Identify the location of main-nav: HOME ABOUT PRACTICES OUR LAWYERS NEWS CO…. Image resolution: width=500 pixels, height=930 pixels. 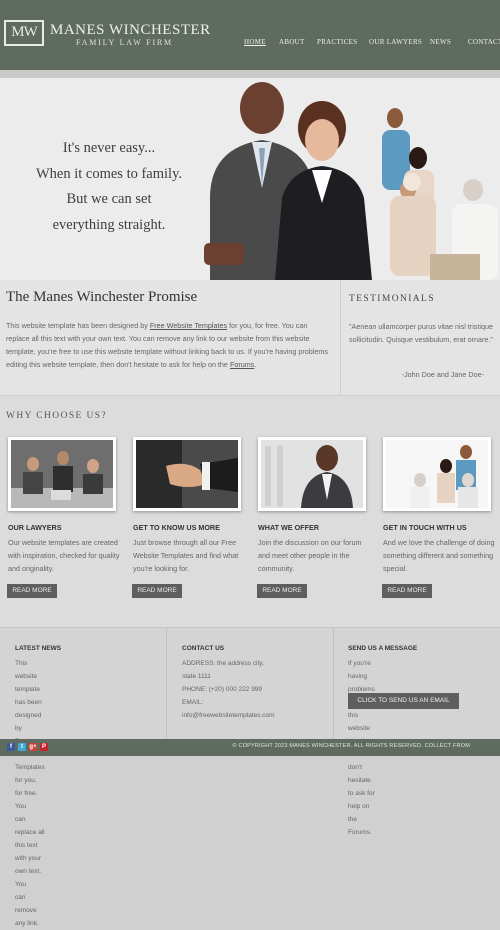
(250, 43).